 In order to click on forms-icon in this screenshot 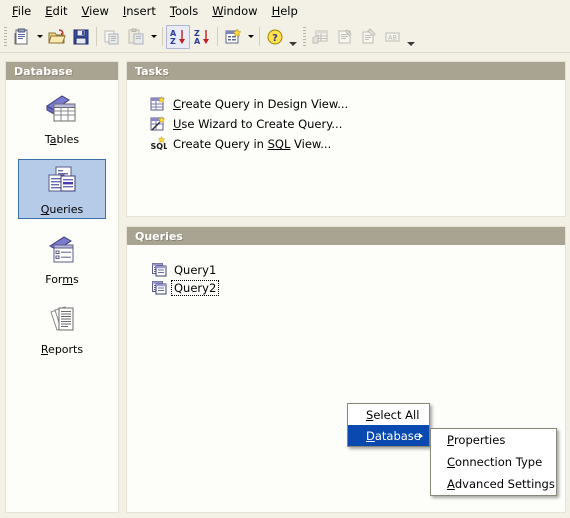, I will do `click(62, 252)`.